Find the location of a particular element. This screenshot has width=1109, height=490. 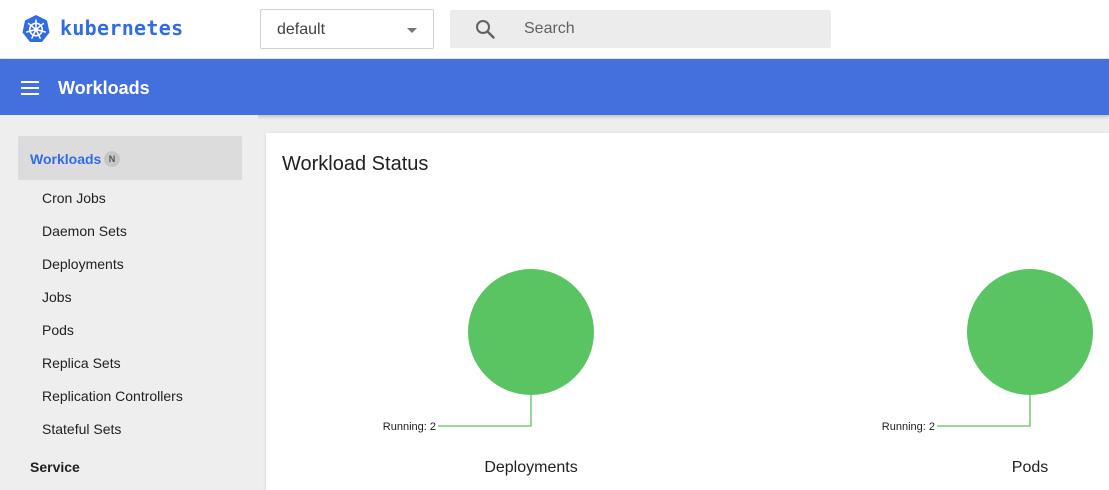

search-icon is located at coordinates (485, 29).